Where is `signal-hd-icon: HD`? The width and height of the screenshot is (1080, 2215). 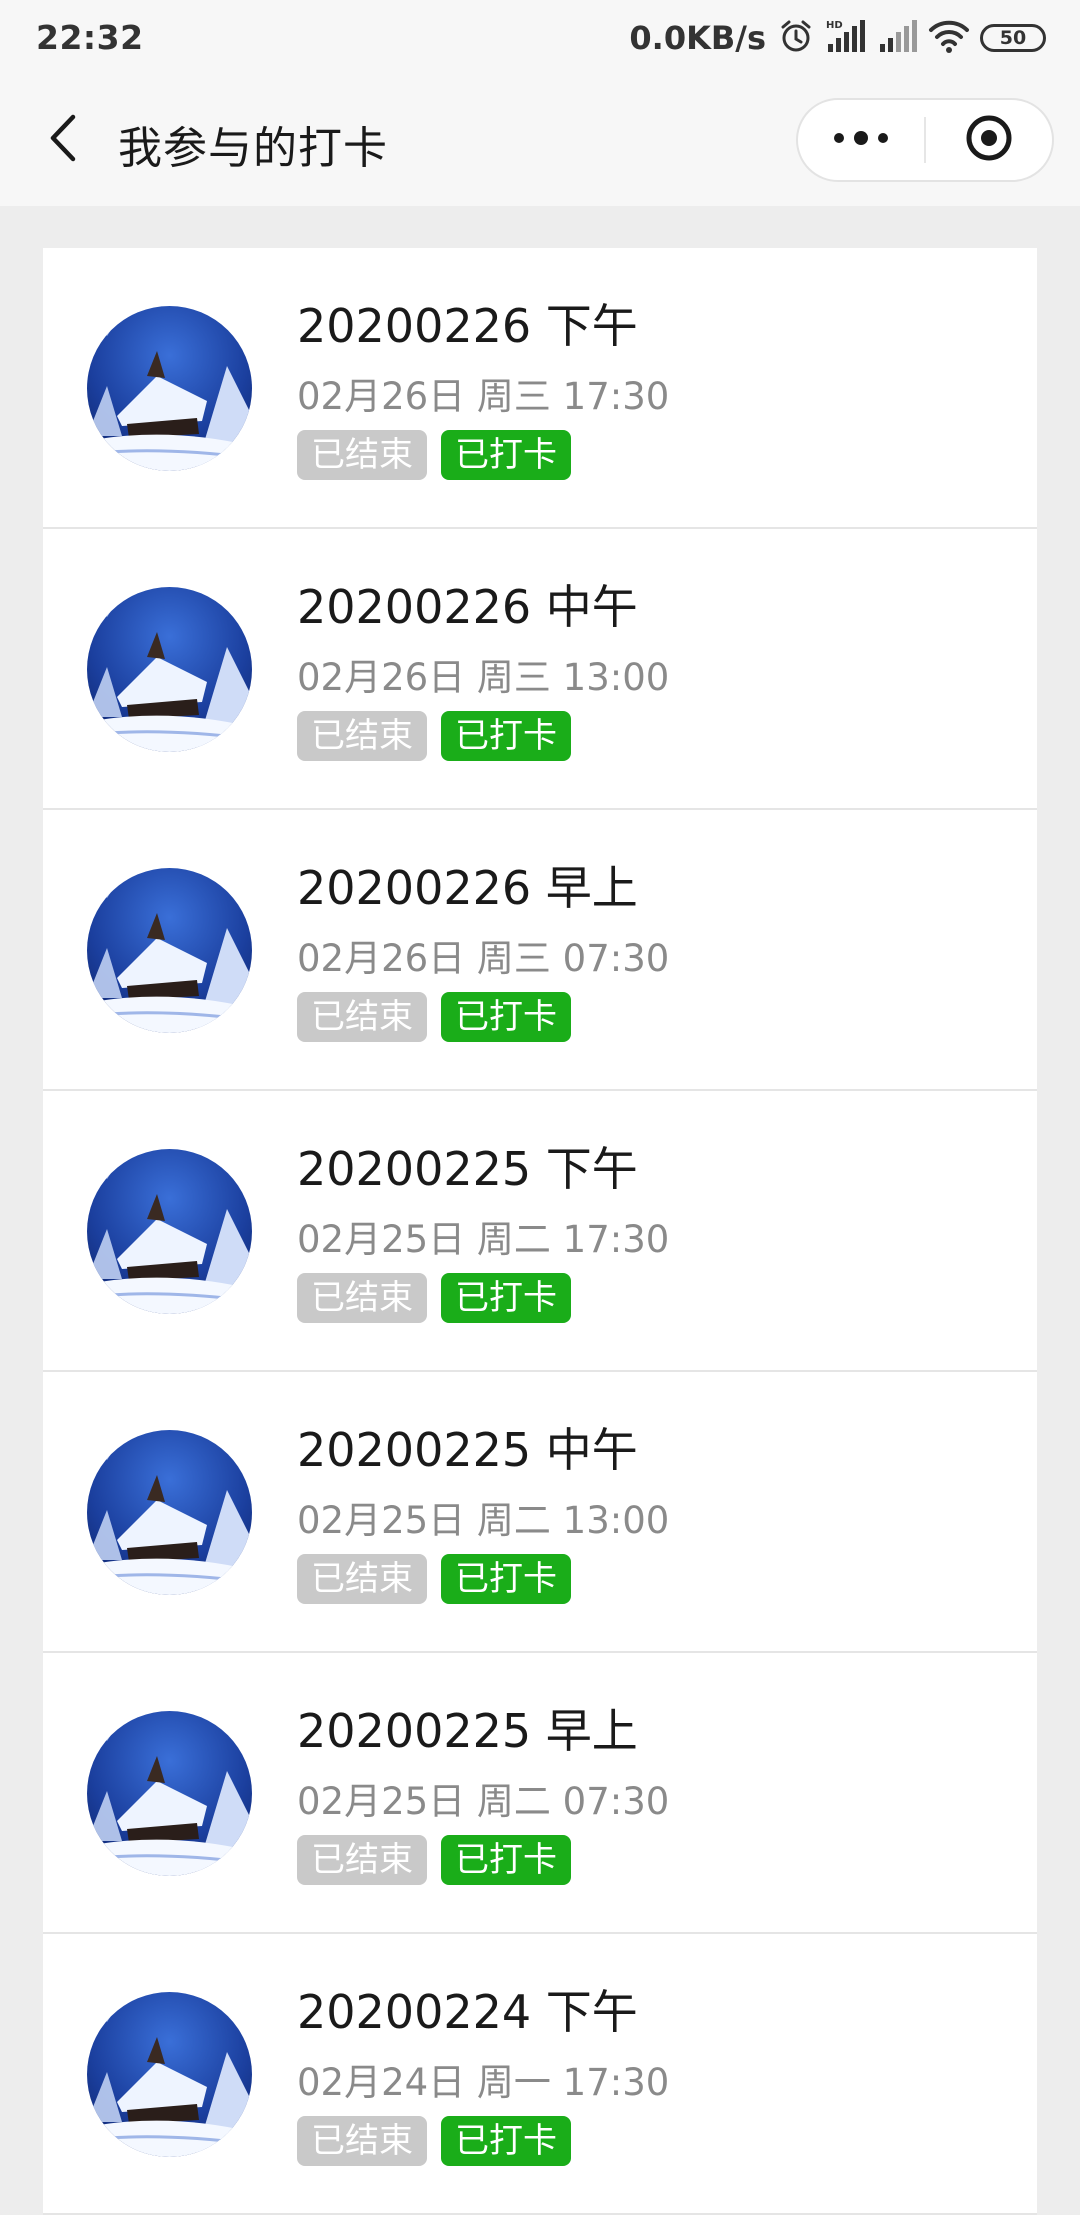
signal-hd-icon: HD is located at coordinates (845, 38).